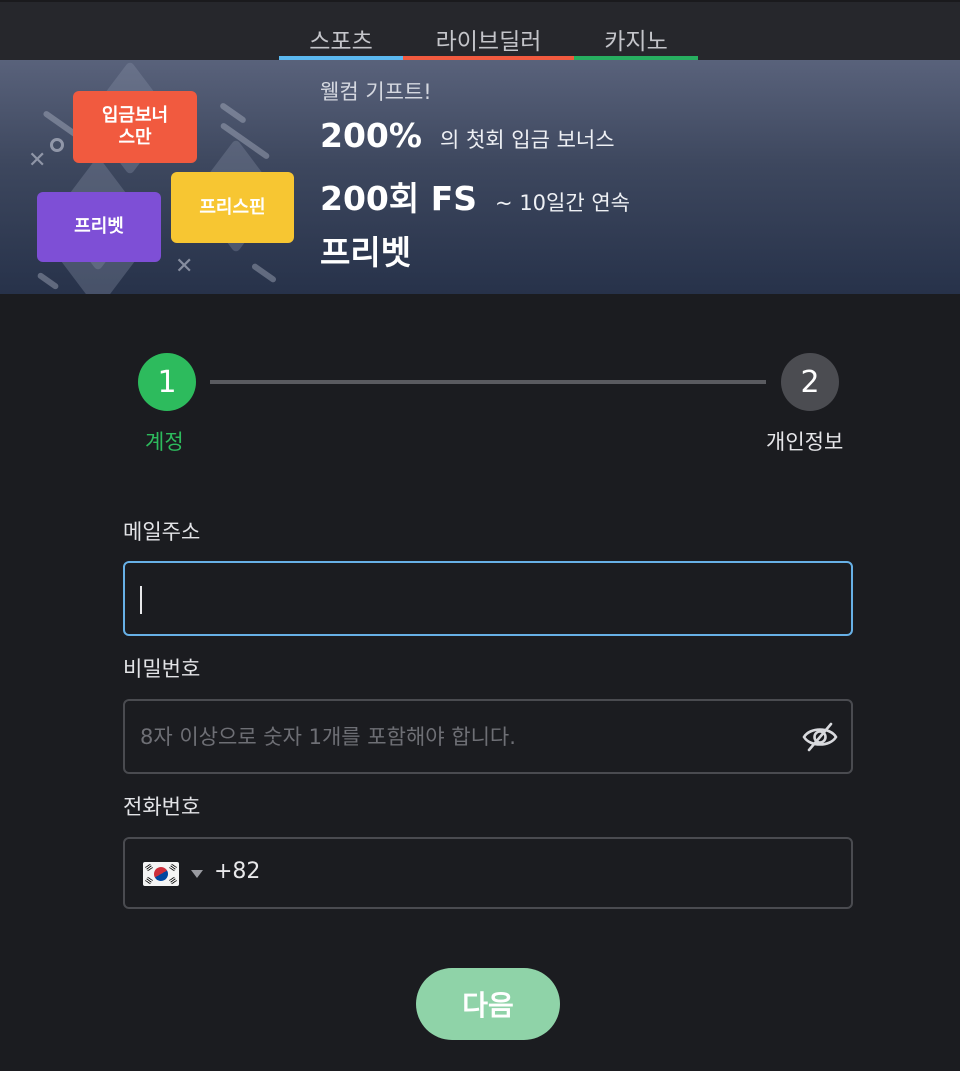 The height and width of the screenshot is (1071, 960). I want to click on promo-row: 200% 의 첫회 입금 보너스, so click(467, 135).